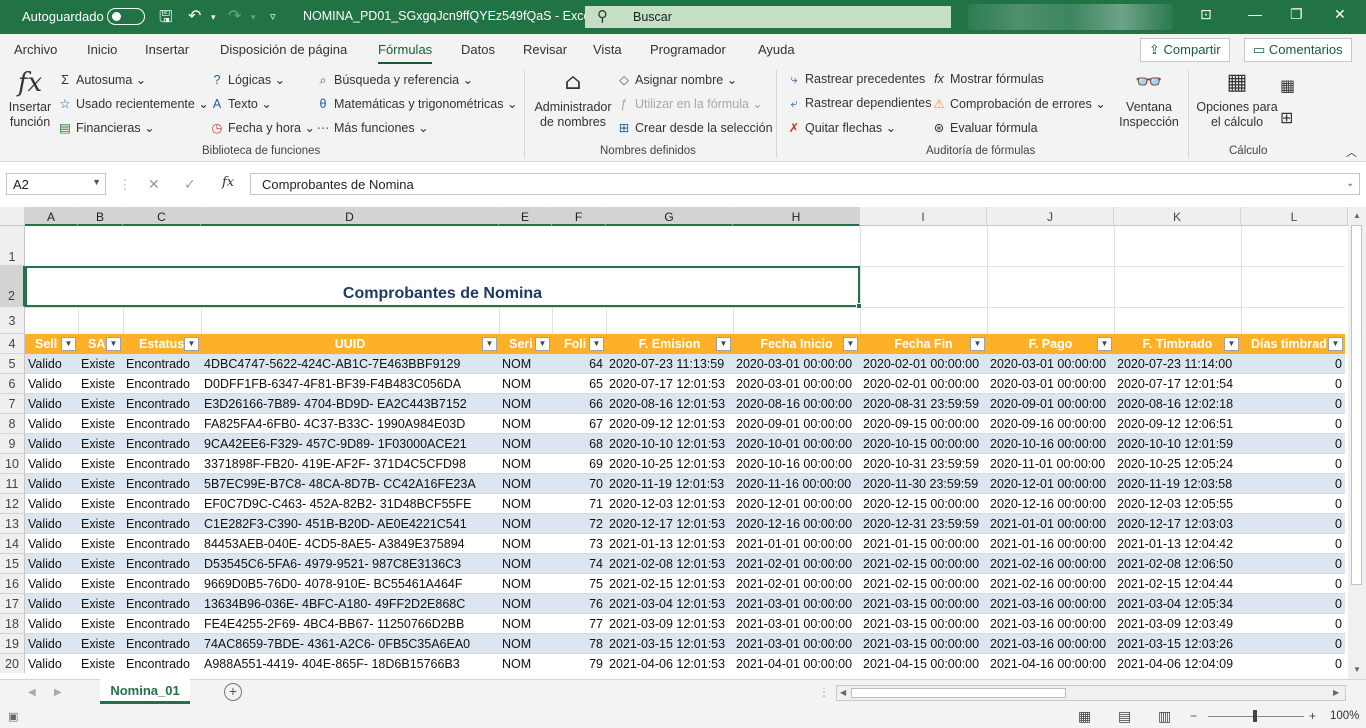 This screenshot has height=728, width=1366. I want to click on cell: 2020-10-15 00:00:00, so click(923, 444).